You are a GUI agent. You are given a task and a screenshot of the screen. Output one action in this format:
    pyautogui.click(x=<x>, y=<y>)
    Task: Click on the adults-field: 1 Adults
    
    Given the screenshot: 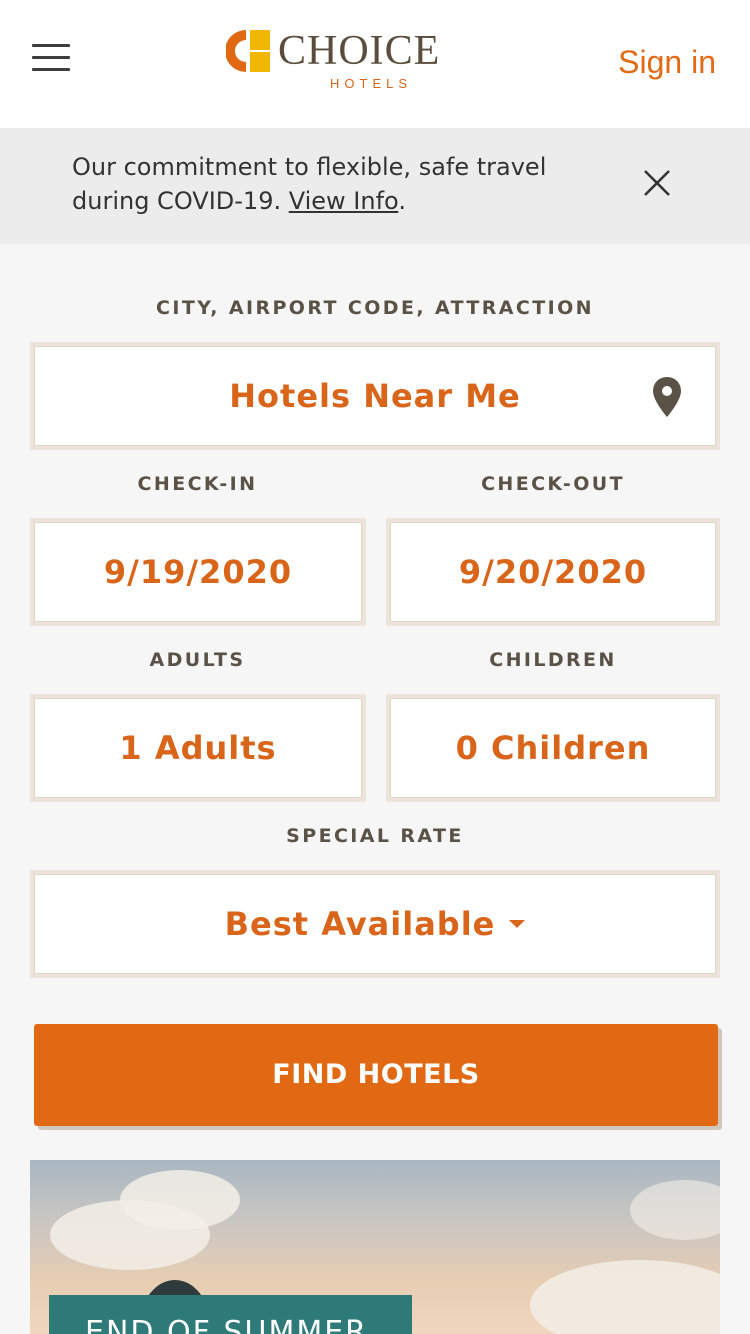 What is the action you would take?
    pyautogui.click(x=198, y=748)
    